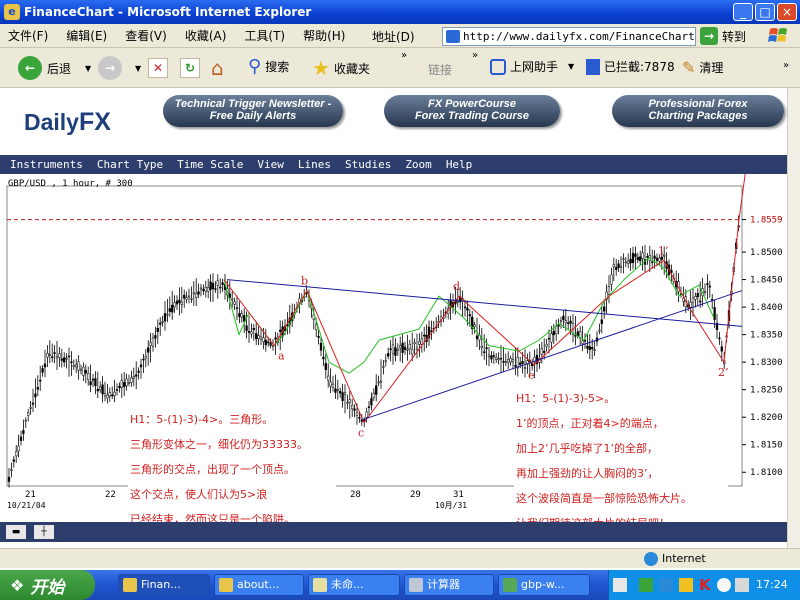 This screenshot has height=600, width=800. I want to click on charting-banner: Professional Forex Charting Packages, so click(698, 111).